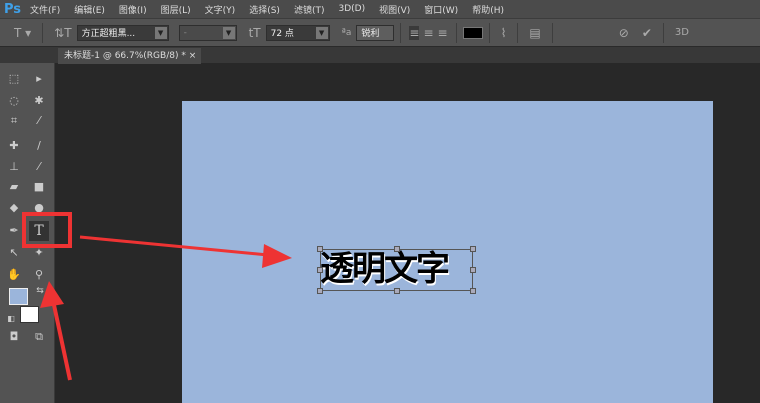  I want to click on annotation-arrows, so click(166, 308).